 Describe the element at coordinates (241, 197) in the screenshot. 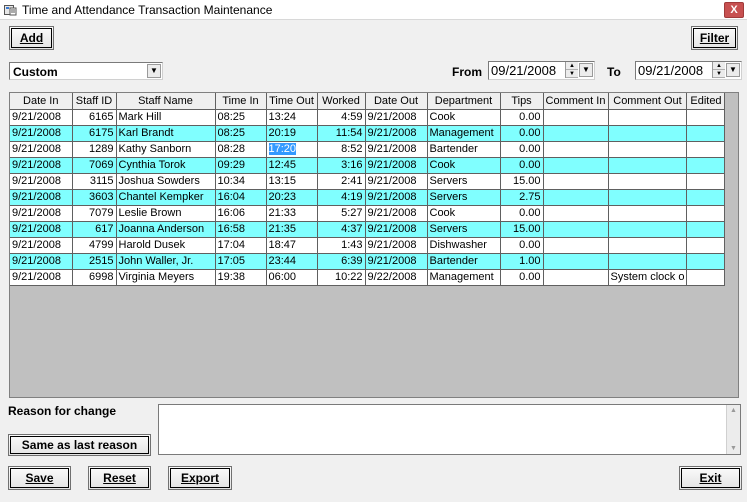

I see `cell-time-in: 16:04` at that location.